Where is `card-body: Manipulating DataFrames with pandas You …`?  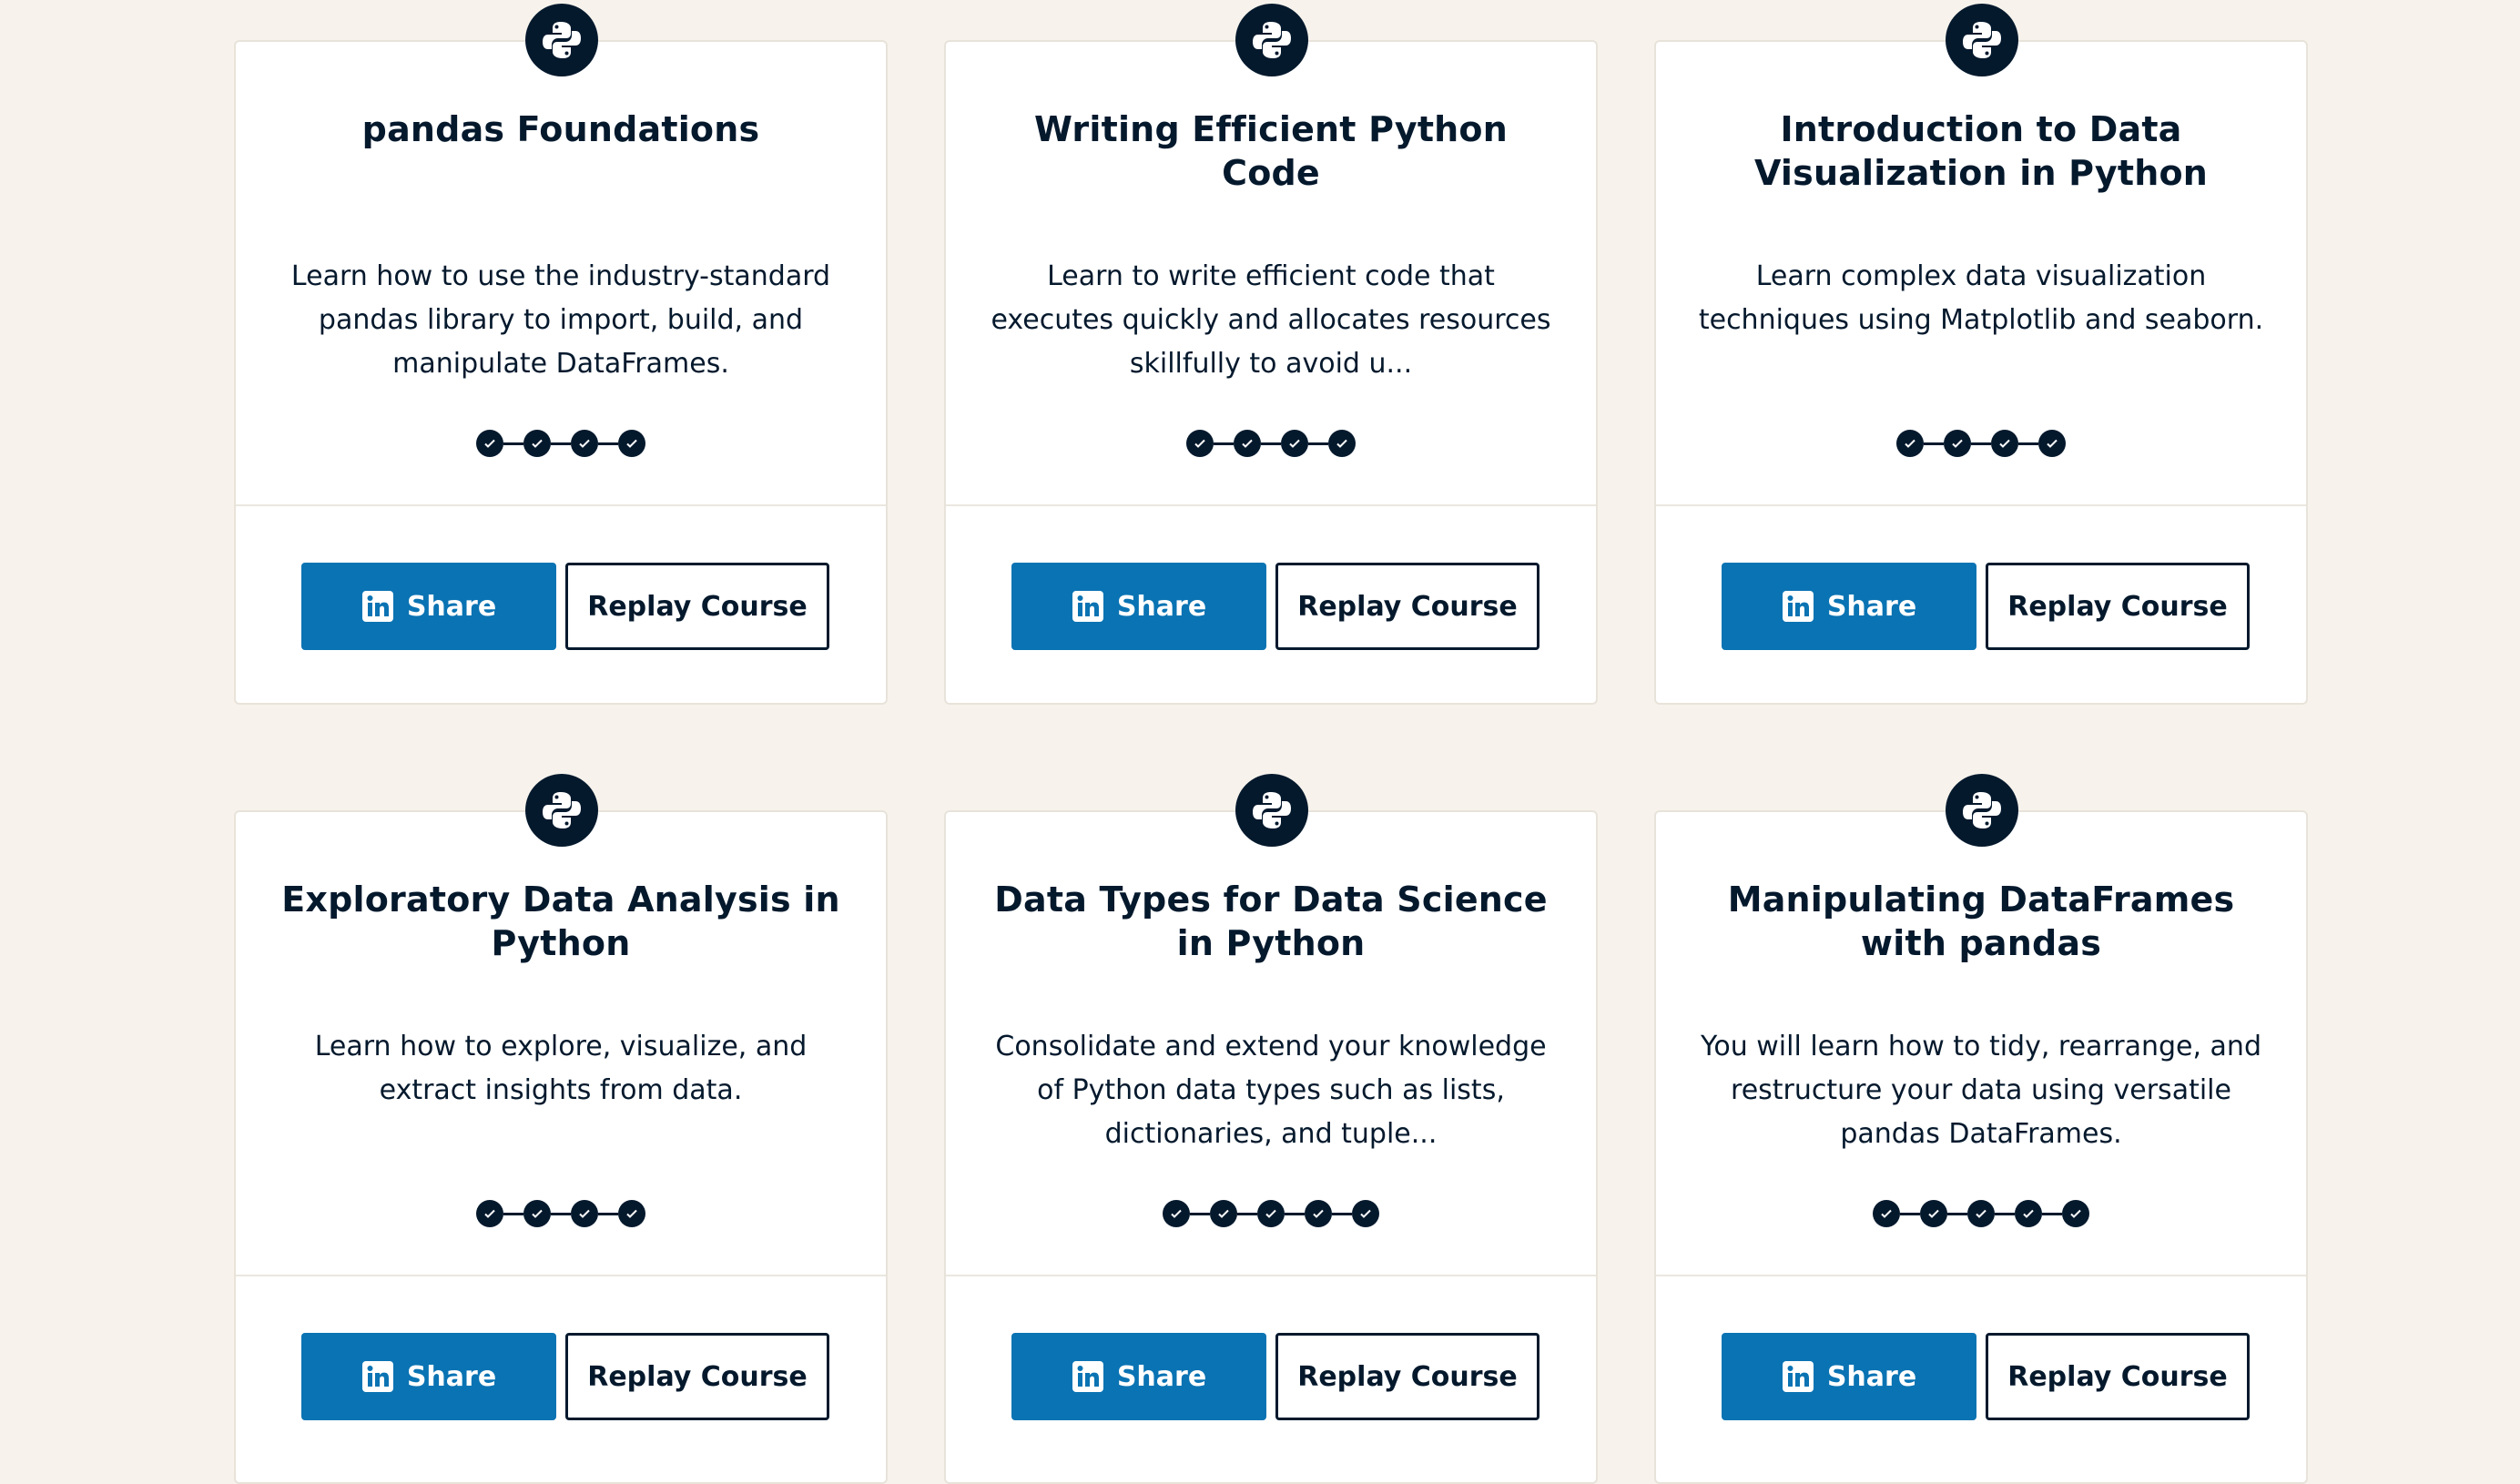 card-body: Manipulating DataFrames with pandas You … is located at coordinates (1981, 1147).